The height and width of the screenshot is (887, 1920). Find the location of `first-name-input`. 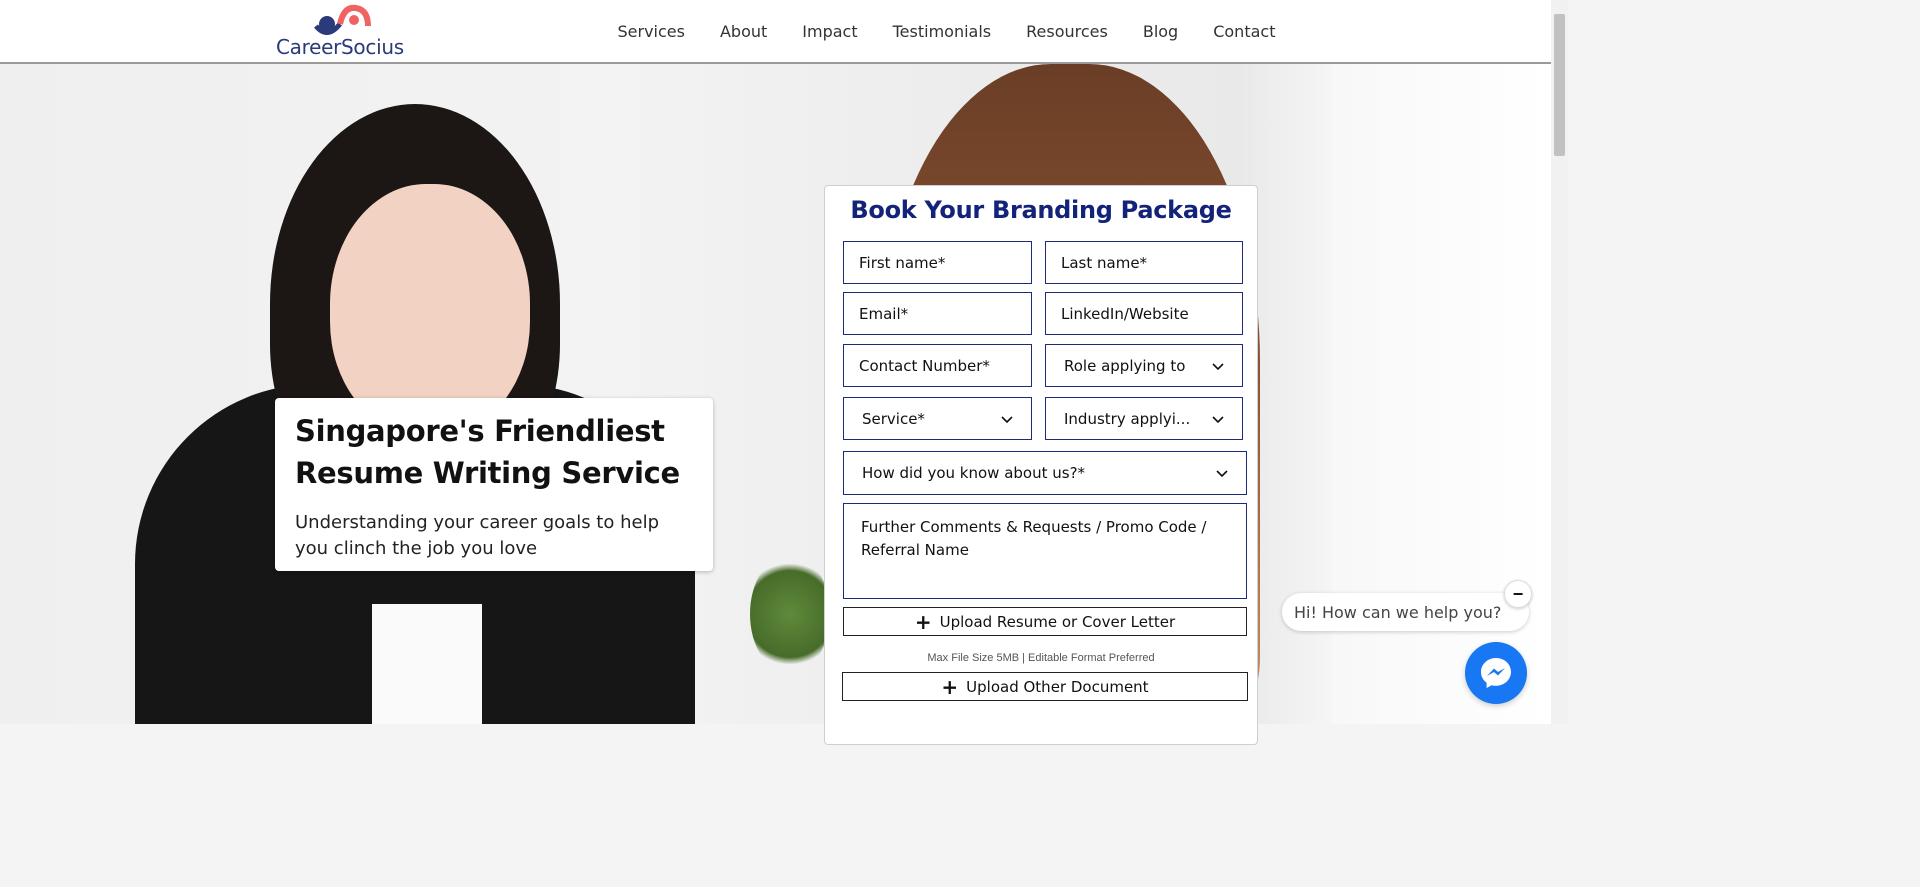

first-name-input is located at coordinates (937, 262).